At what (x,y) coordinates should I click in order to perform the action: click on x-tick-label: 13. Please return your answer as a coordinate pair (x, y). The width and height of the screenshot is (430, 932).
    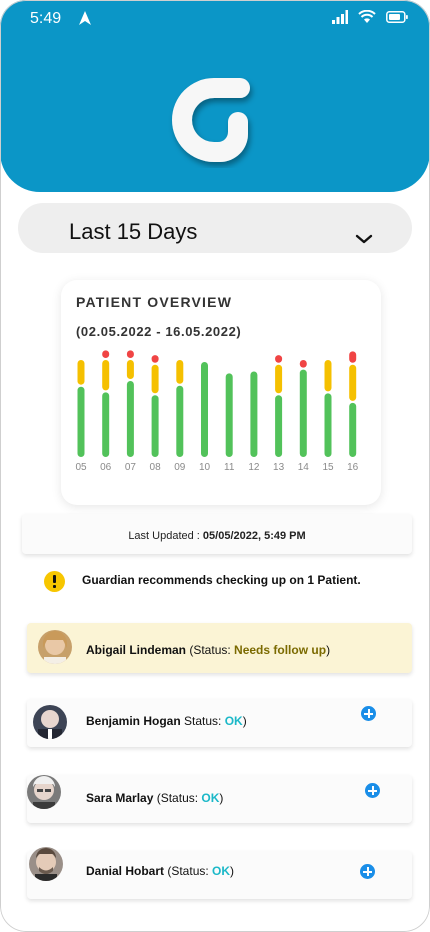
    Looking at the image, I should click on (279, 467).